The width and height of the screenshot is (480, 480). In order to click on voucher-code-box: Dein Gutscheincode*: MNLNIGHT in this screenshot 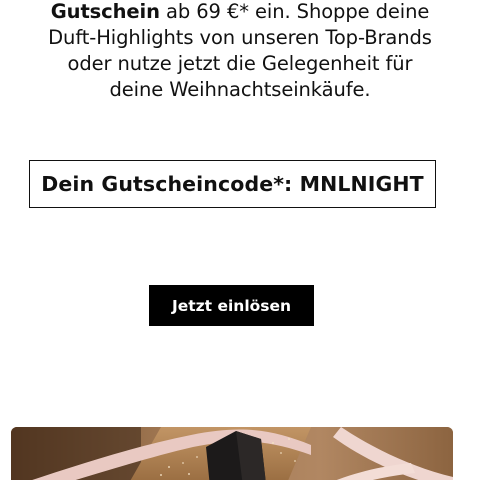, I will do `click(232, 184)`.